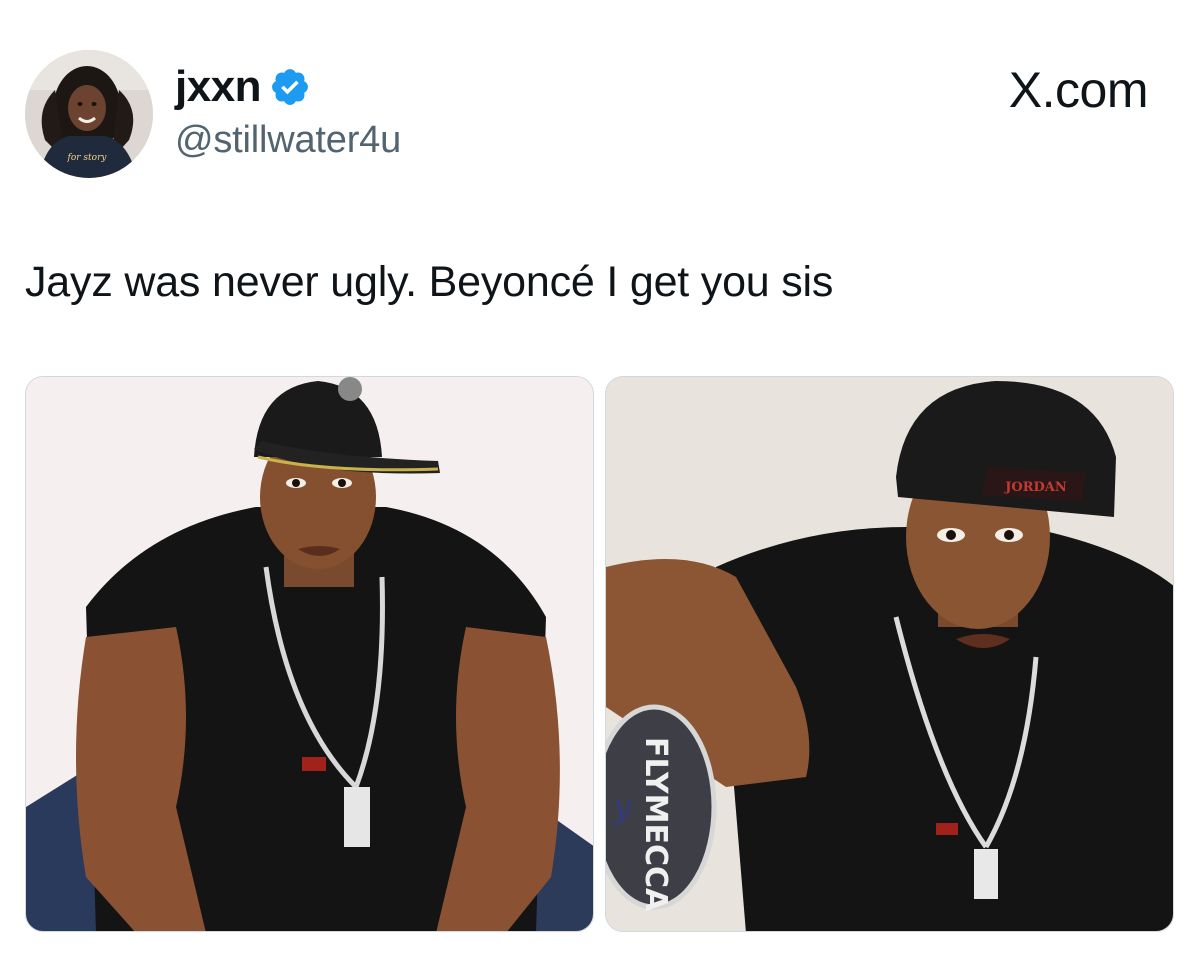  I want to click on user-name-row: jxxn, so click(243, 87).